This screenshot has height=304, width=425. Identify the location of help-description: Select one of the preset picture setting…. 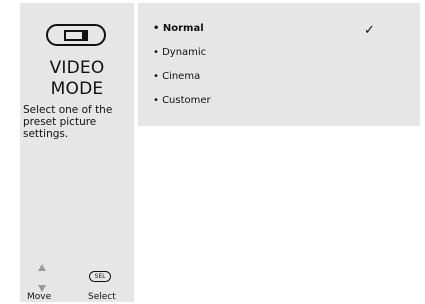
(68, 122).